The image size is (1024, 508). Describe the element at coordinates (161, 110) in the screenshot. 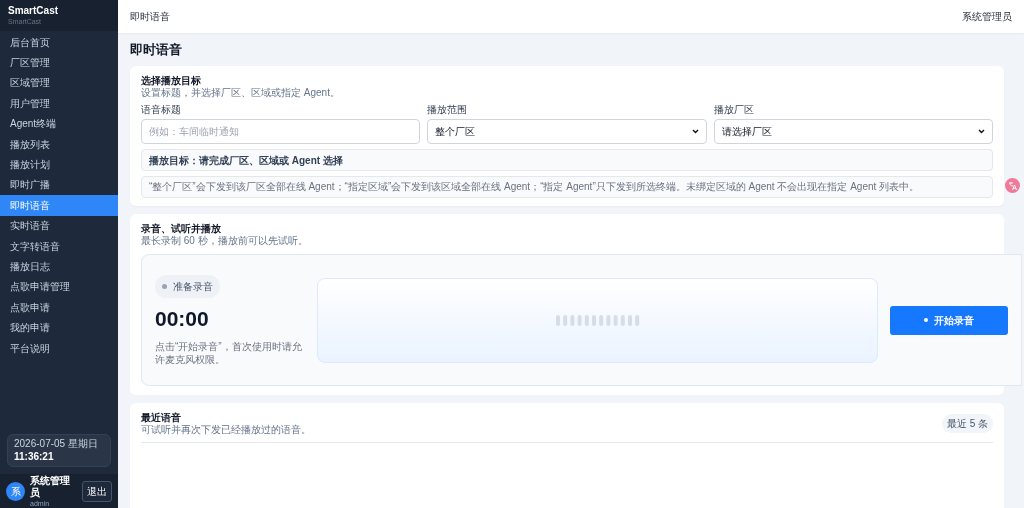

I see `field-label: 语音标题` at that location.